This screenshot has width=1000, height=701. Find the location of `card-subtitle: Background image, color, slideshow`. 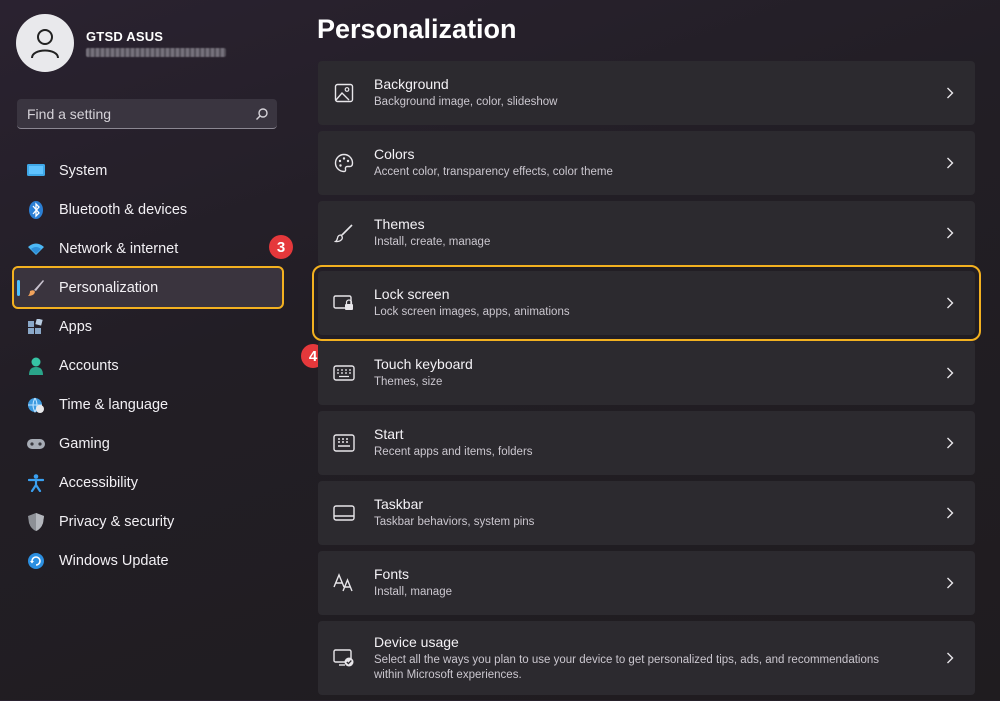

card-subtitle: Background image, color, slideshow is located at coordinates (466, 102).